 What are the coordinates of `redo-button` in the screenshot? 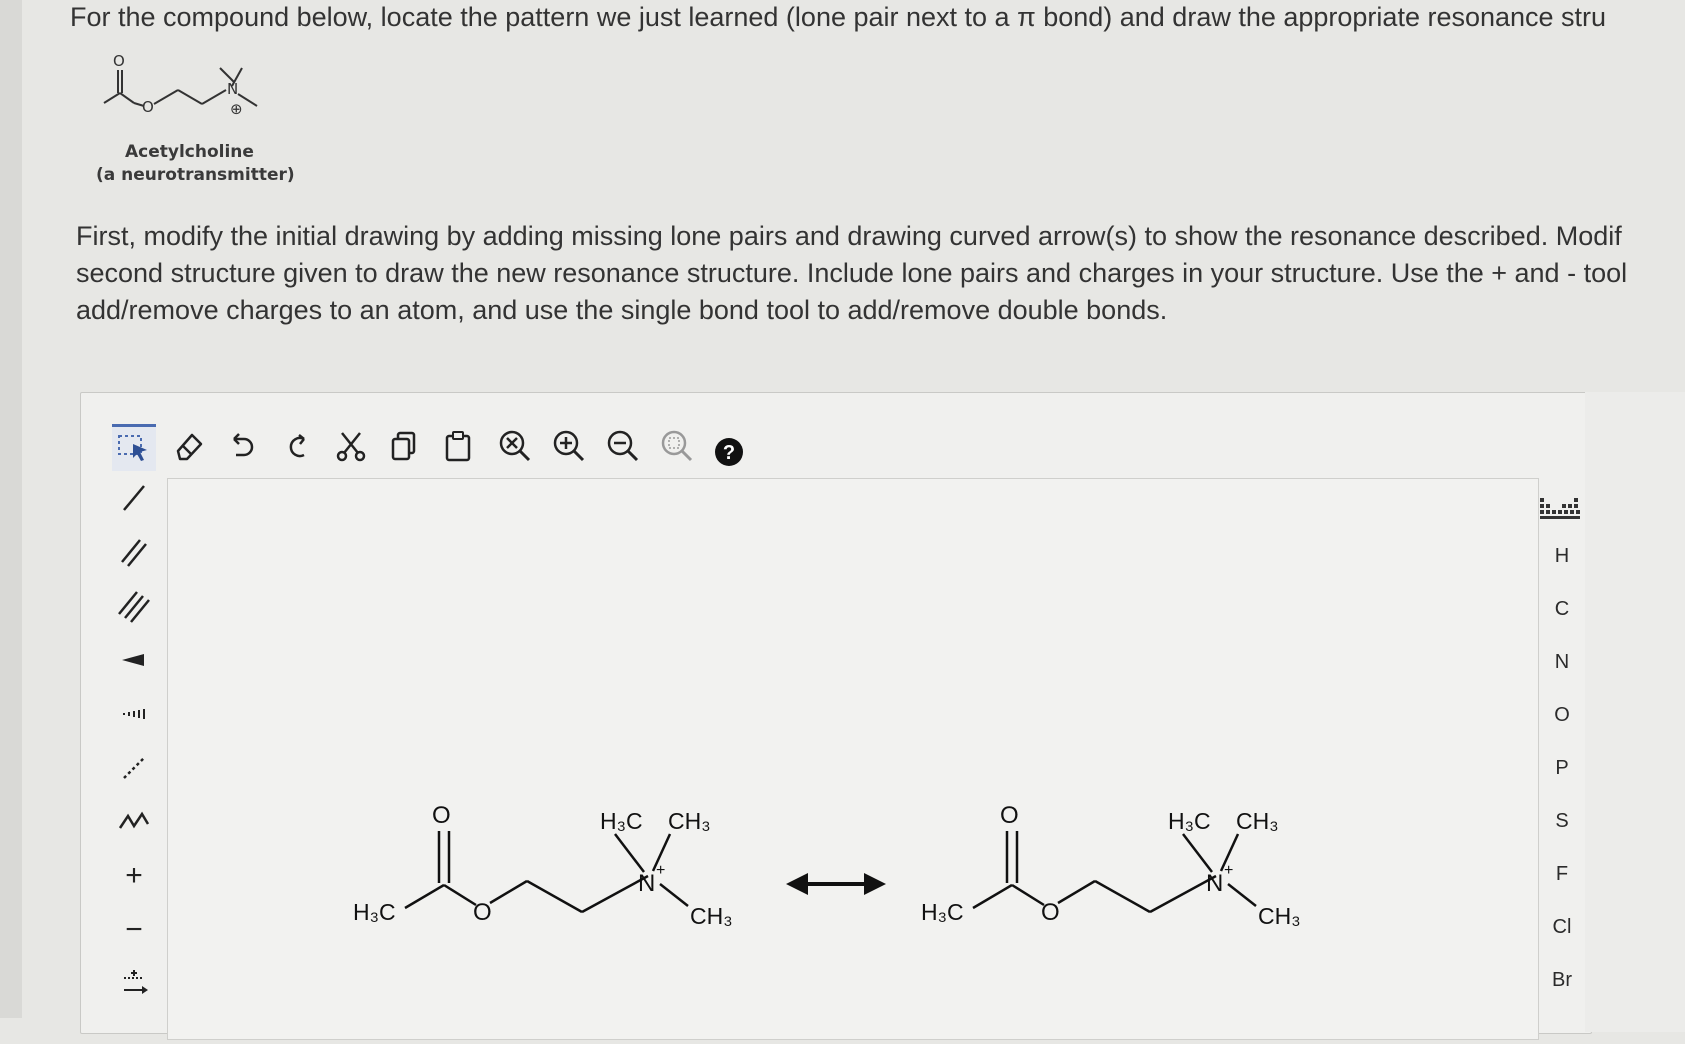 It's located at (297, 446).